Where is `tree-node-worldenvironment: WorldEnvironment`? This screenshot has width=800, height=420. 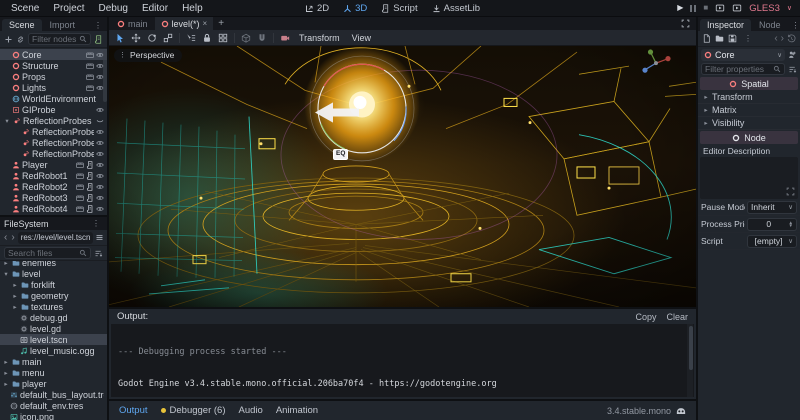 tree-node-worldenvironment: WorldEnvironment is located at coordinates (53, 98).